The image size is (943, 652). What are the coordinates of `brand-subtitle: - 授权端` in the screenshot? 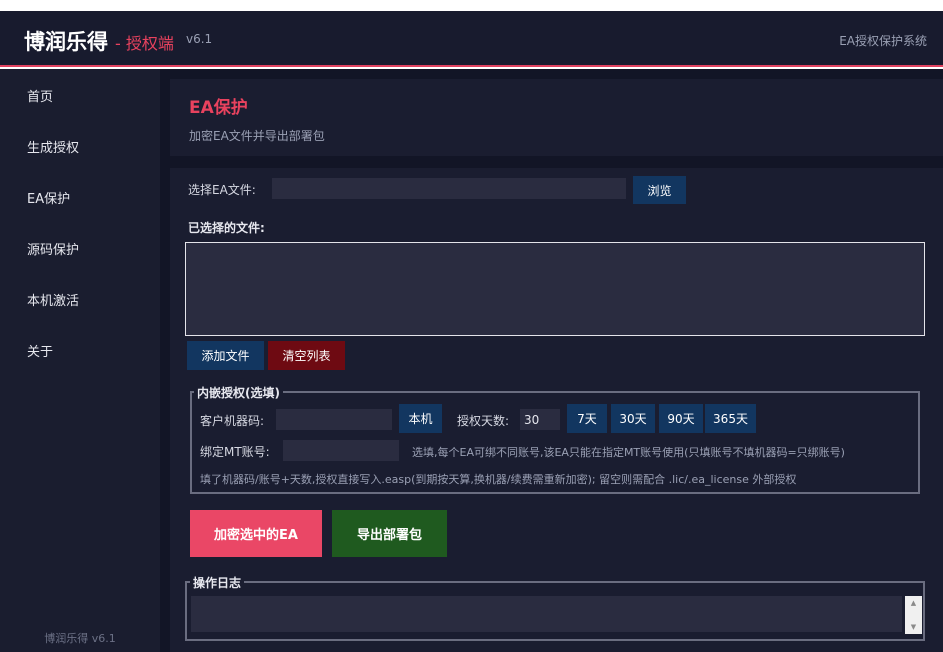 It's located at (144, 43).